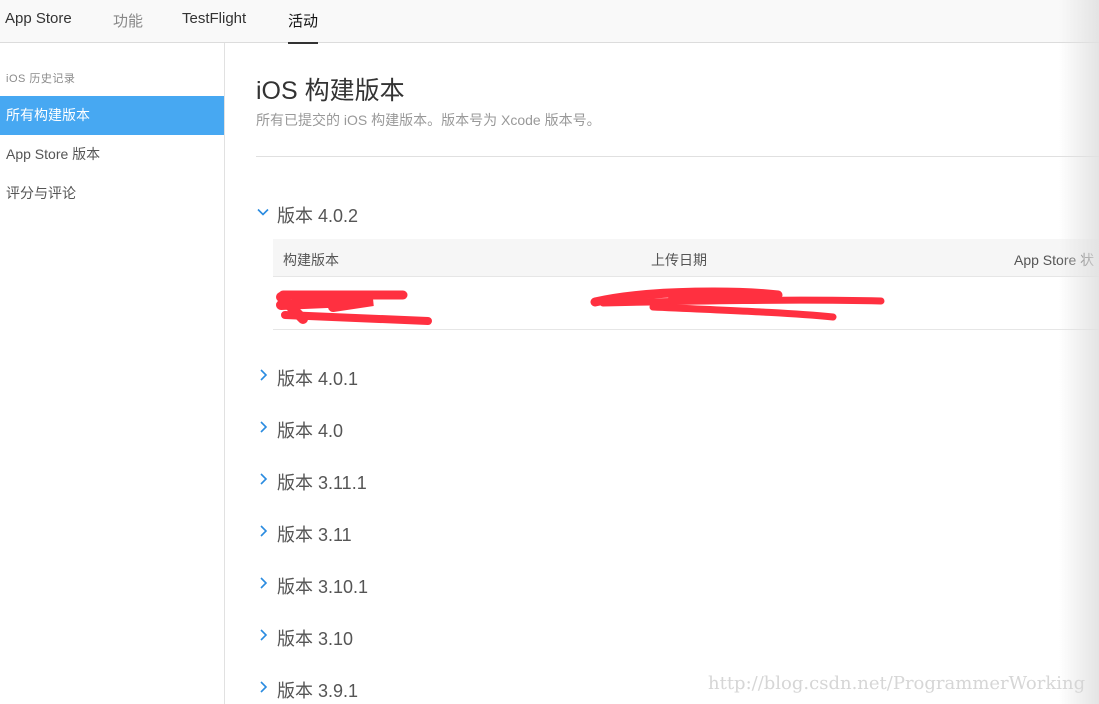  I want to click on version-label: 版本 4.0.2, so click(318, 216).